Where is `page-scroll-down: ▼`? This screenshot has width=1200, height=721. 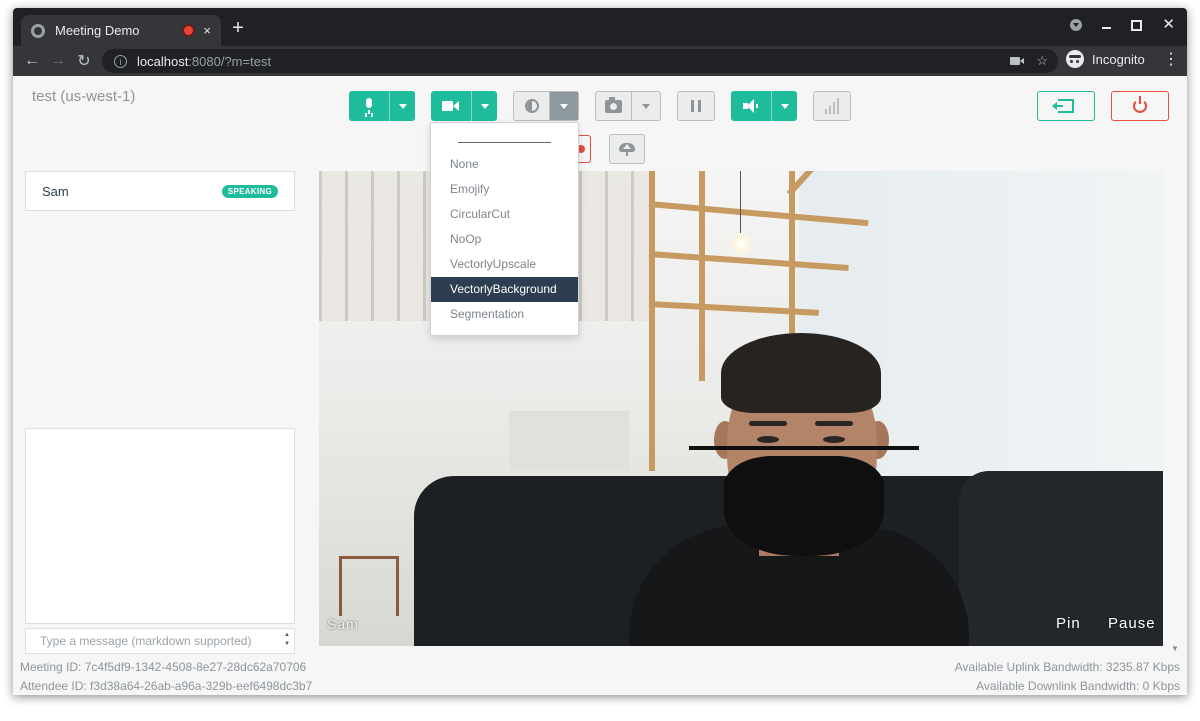 page-scroll-down: ▼ is located at coordinates (1175, 648).